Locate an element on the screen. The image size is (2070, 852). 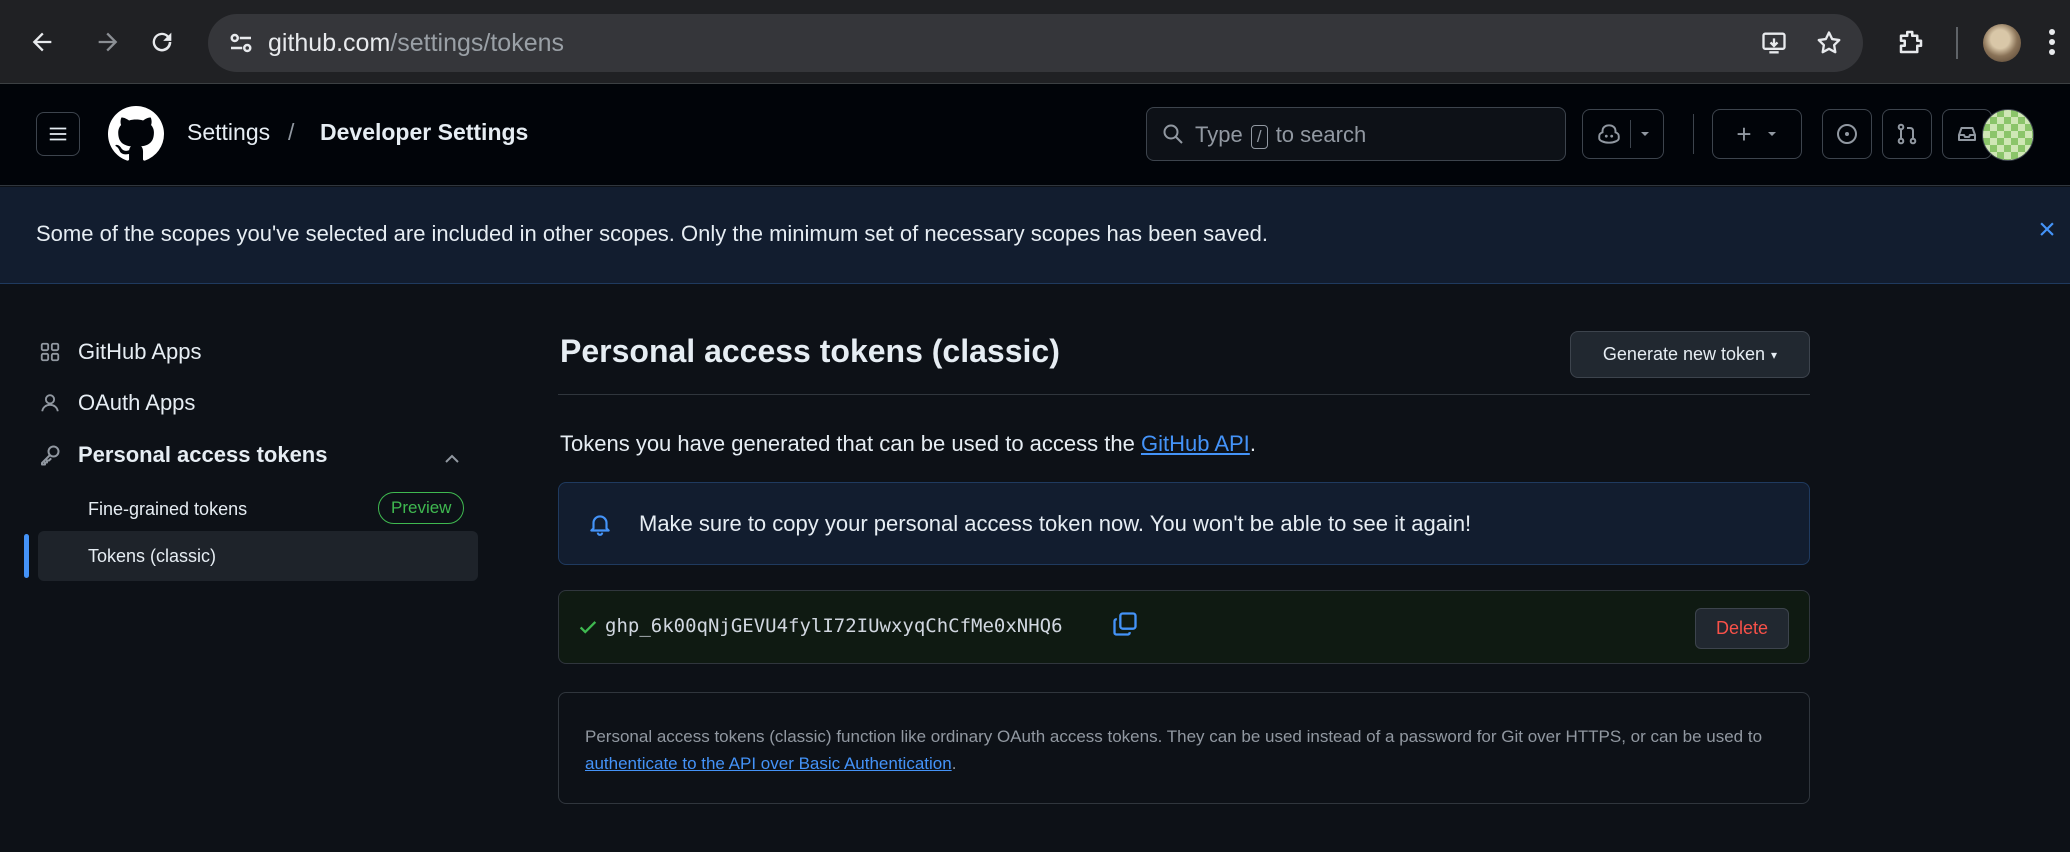
toolbar-divider is located at coordinates (1957, 43).